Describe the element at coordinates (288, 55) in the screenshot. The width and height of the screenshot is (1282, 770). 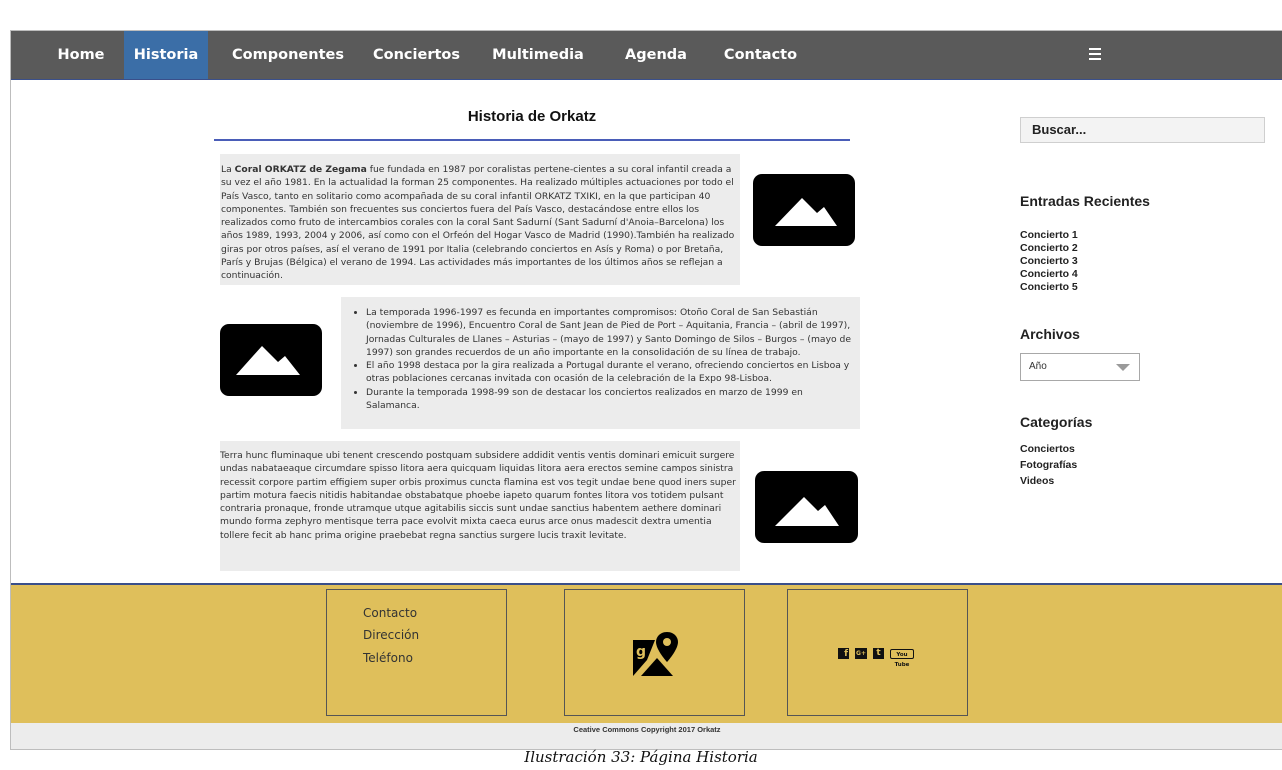
I see `nav-componentes: Componentes` at that location.